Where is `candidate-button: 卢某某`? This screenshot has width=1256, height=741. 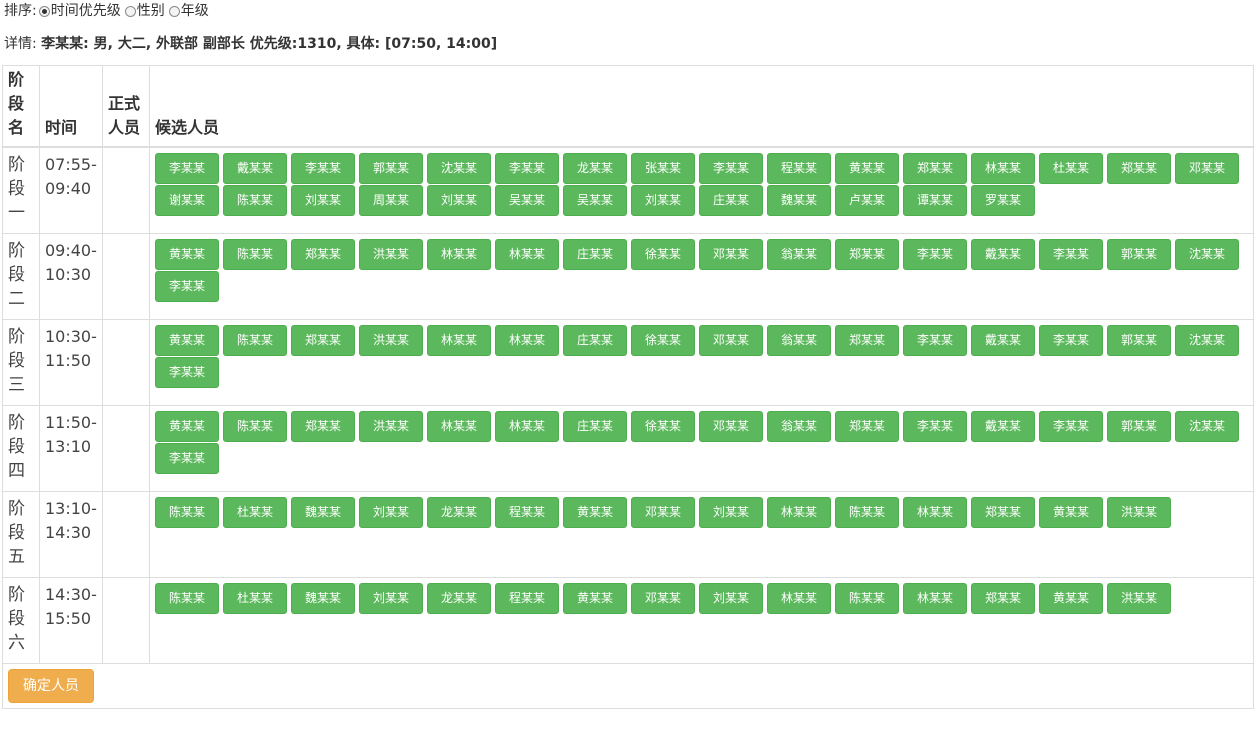 candidate-button: 卢某某 is located at coordinates (867, 200).